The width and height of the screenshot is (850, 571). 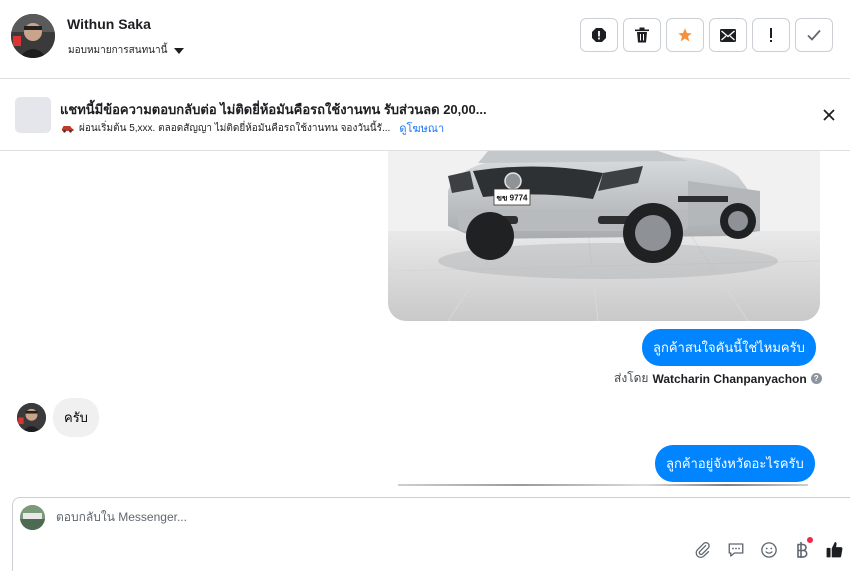 I want to click on composer-toolbar, so click(x=768, y=548).